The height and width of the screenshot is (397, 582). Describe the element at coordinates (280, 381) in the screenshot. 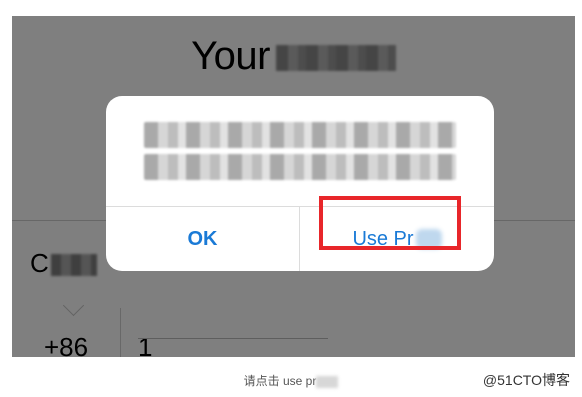

I see `caption-text: 请点击 use pr` at that location.